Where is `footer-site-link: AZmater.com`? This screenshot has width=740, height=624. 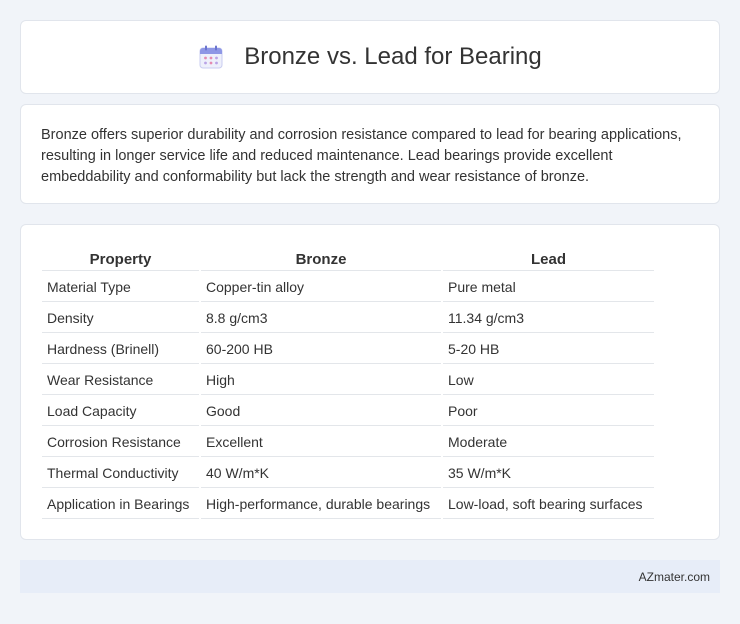 footer-site-link: AZmater.com is located at coordinates (674, 577).